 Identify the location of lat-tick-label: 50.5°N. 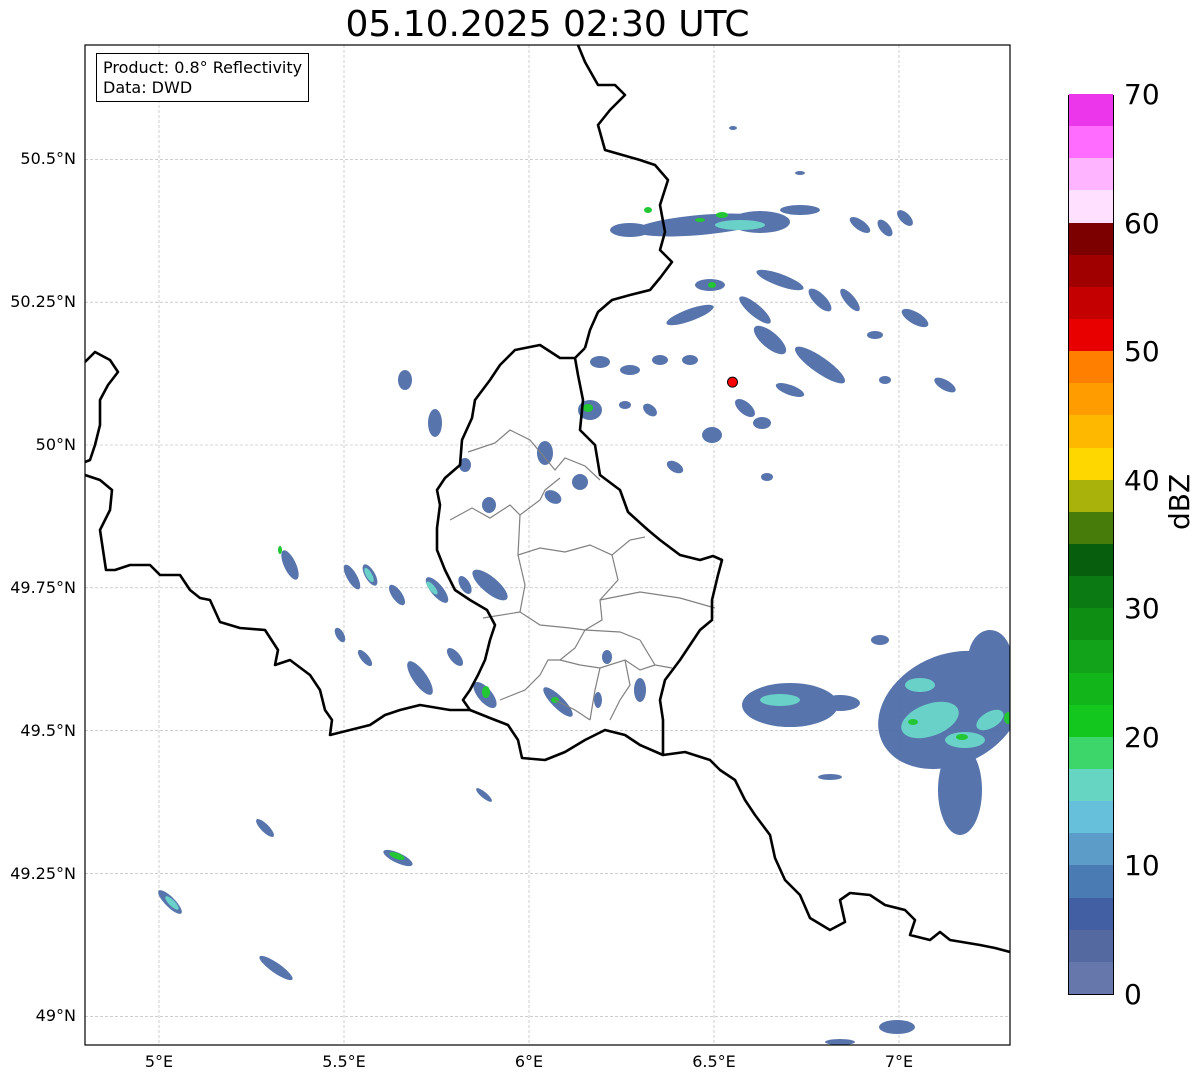
(48, 159).